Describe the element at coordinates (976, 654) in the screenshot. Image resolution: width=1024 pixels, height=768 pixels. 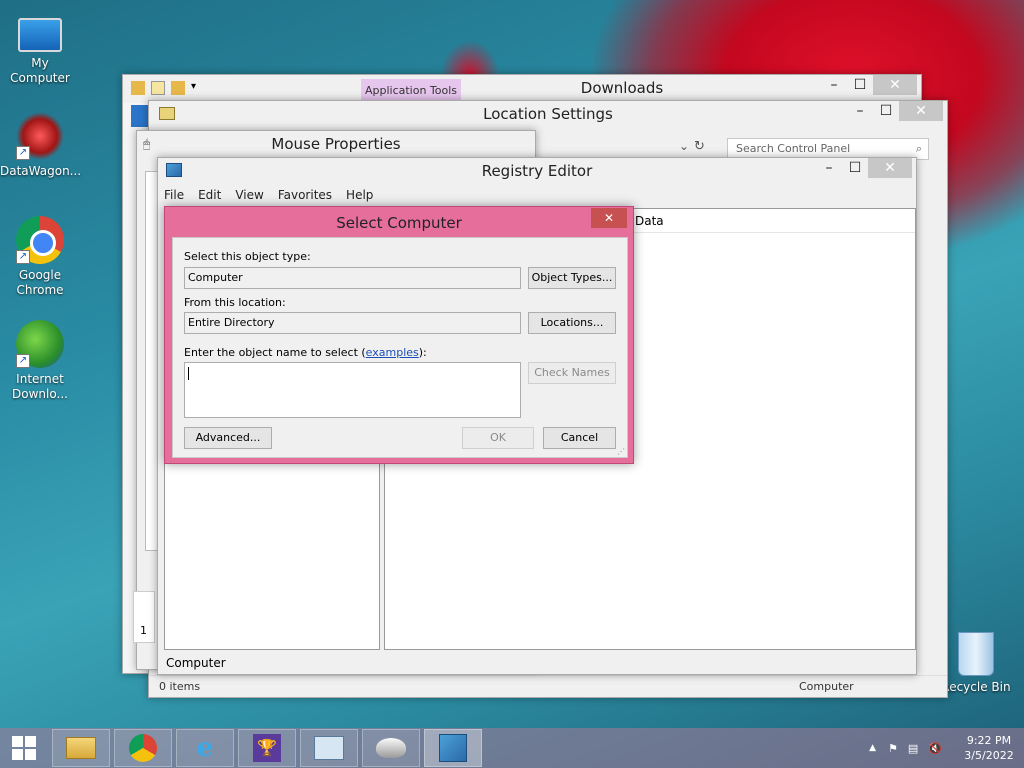
I see `recycle-bin-icon` at that location.